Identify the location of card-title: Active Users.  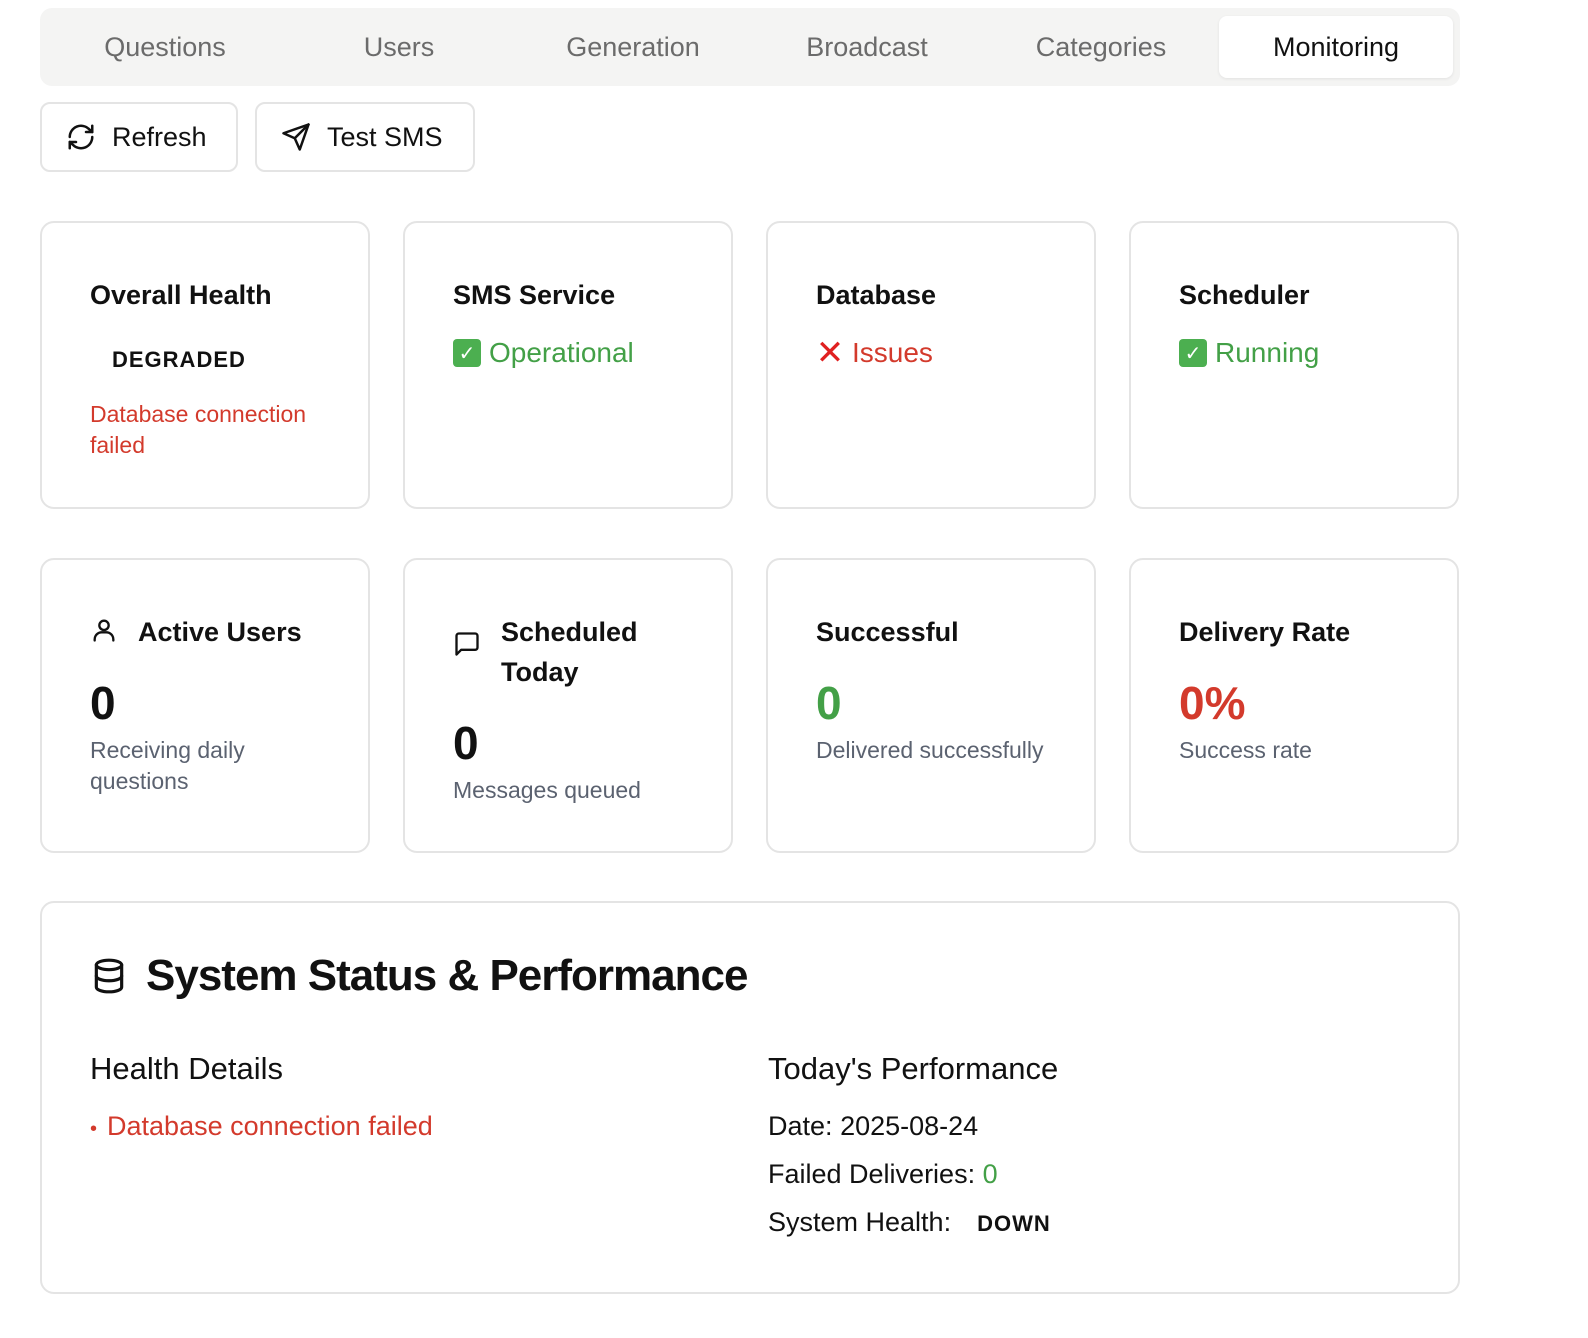
(196, 632).